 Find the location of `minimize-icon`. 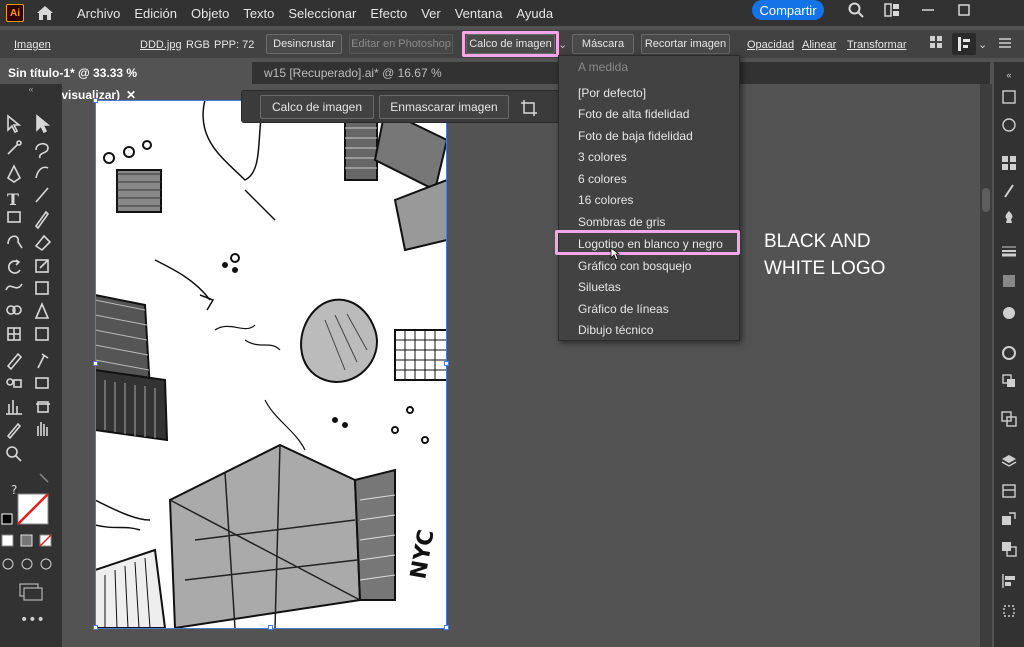

minimize-icon is located at coordinates (928, 10).